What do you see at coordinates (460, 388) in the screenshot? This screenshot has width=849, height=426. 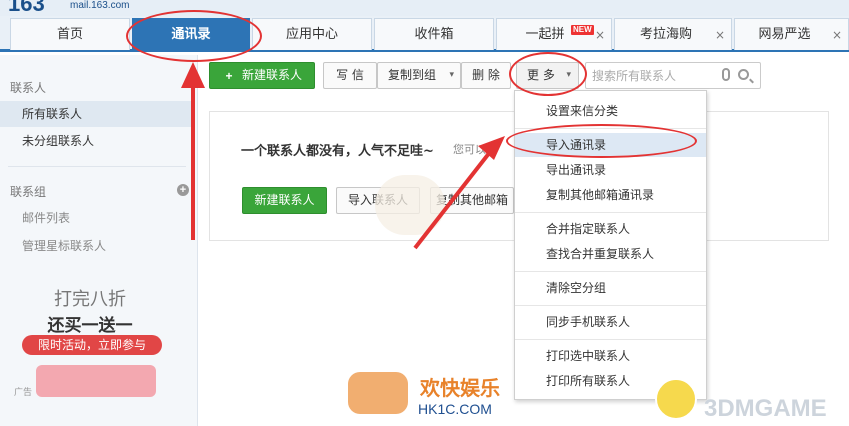 I see `watermark-text: 欢快娱乐` at bounding box center [460, 388].